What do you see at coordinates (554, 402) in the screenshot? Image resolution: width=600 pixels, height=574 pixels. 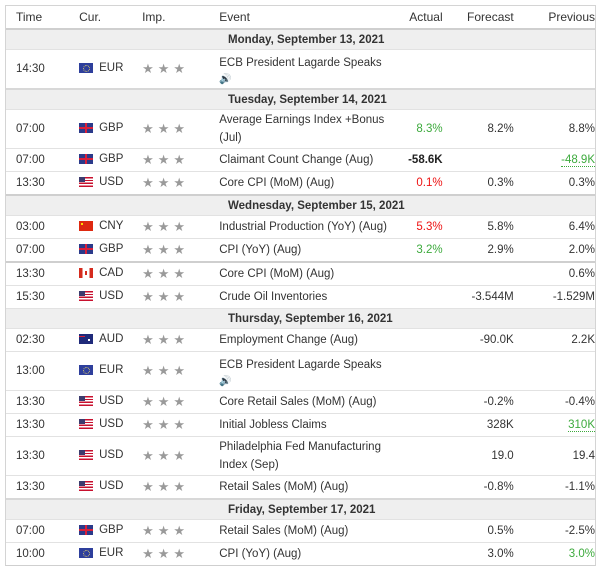 I see `event-previous-cell: -0.4%` at bounding box center [554, 402].